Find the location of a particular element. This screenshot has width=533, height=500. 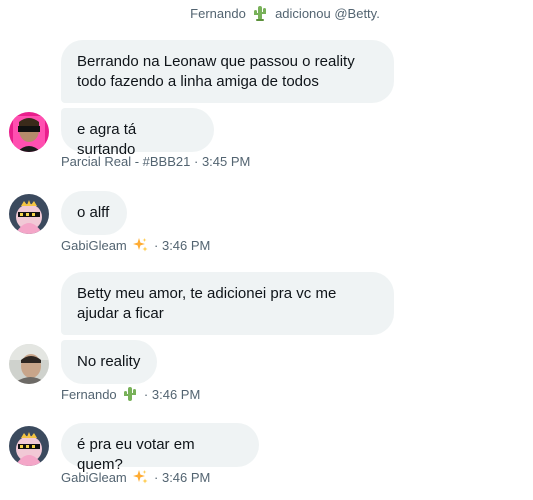

timestamp: 3:45 PM is located at coordinates (226, 161).